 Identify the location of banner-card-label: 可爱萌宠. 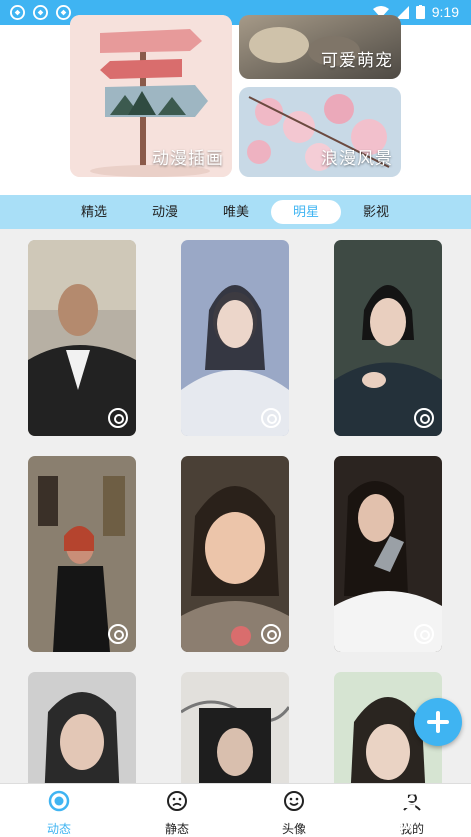
(357, 60).